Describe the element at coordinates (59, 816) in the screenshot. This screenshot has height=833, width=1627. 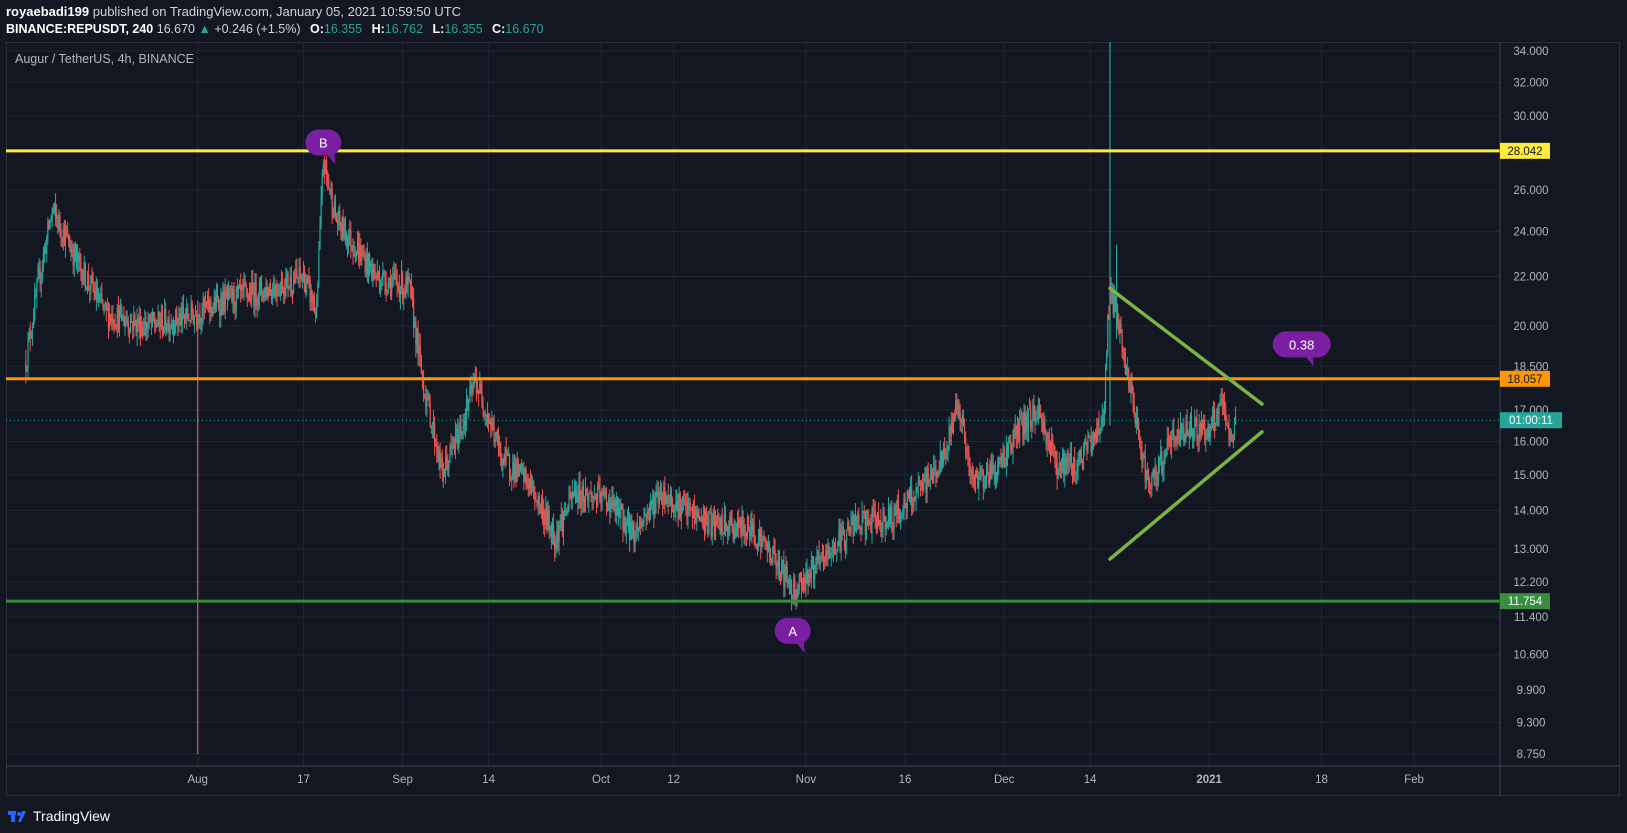
I see `tradingview-brand: TradingView` at that location.